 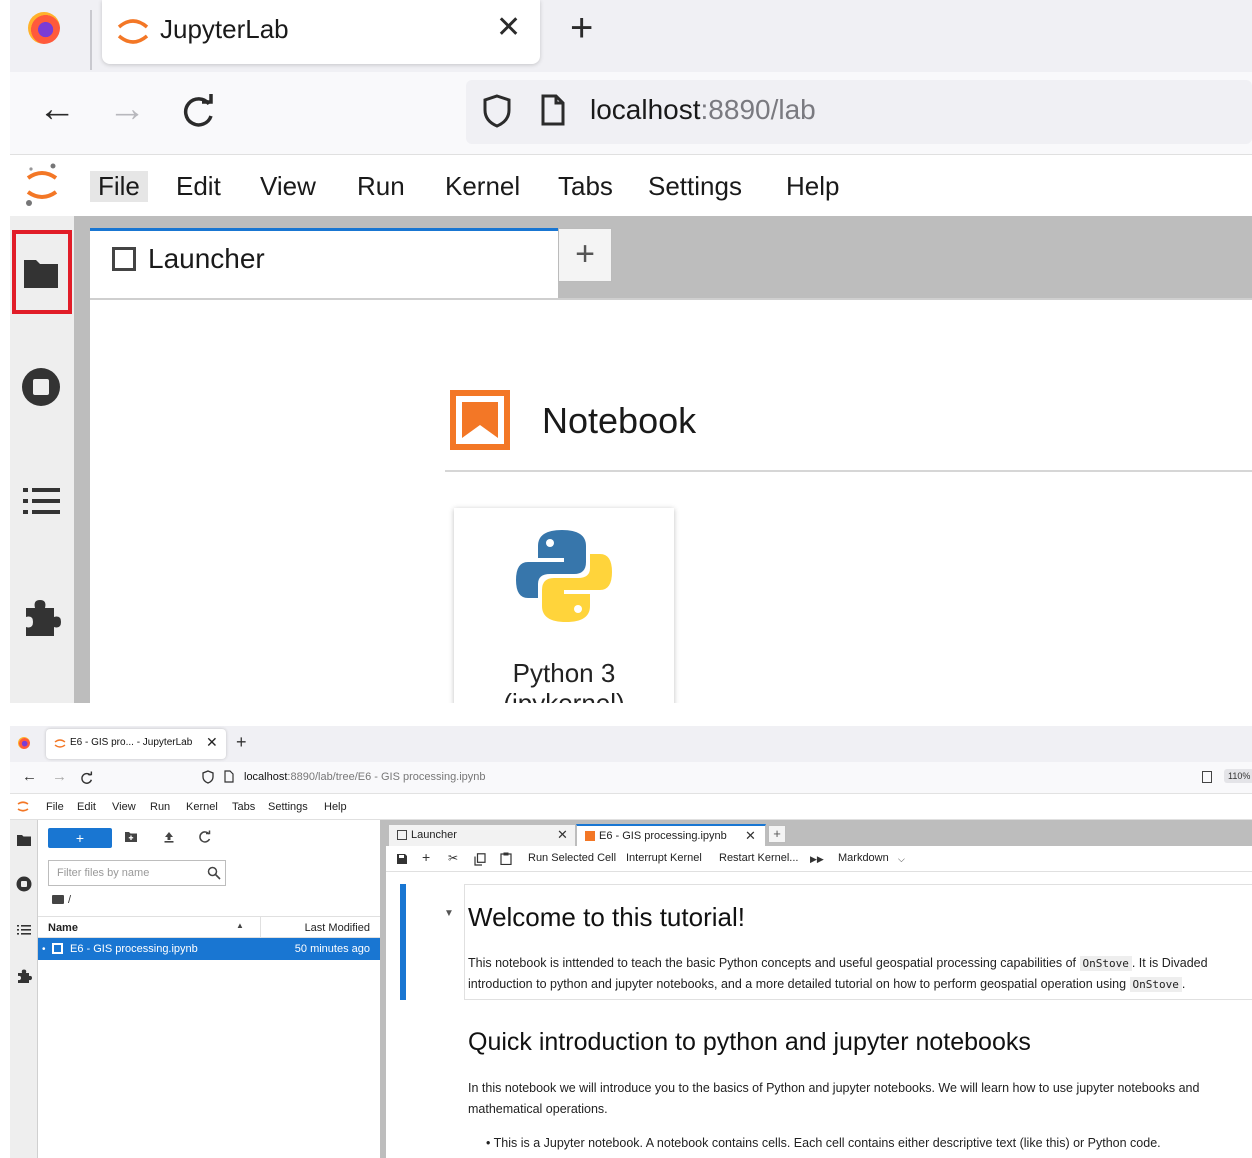 I want to click on heading-welcome: Welcome to this tutorial!, so click(x=606, y=917).